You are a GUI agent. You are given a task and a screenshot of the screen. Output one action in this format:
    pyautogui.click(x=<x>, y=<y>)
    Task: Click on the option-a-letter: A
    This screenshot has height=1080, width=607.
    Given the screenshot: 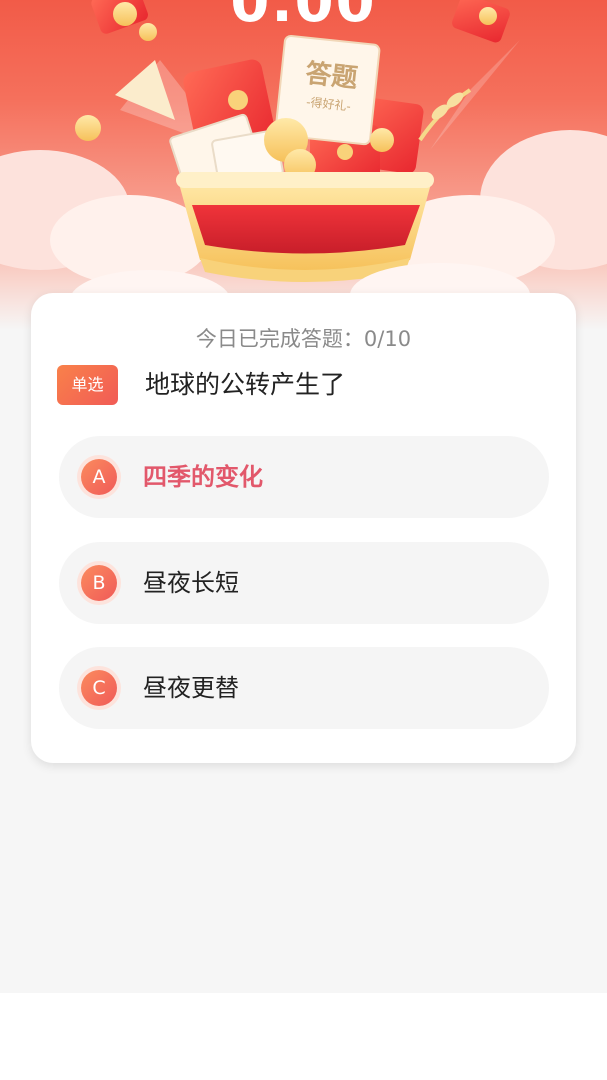 What is the action you would take?
    pyautogui.click(x=99, y=477)
    